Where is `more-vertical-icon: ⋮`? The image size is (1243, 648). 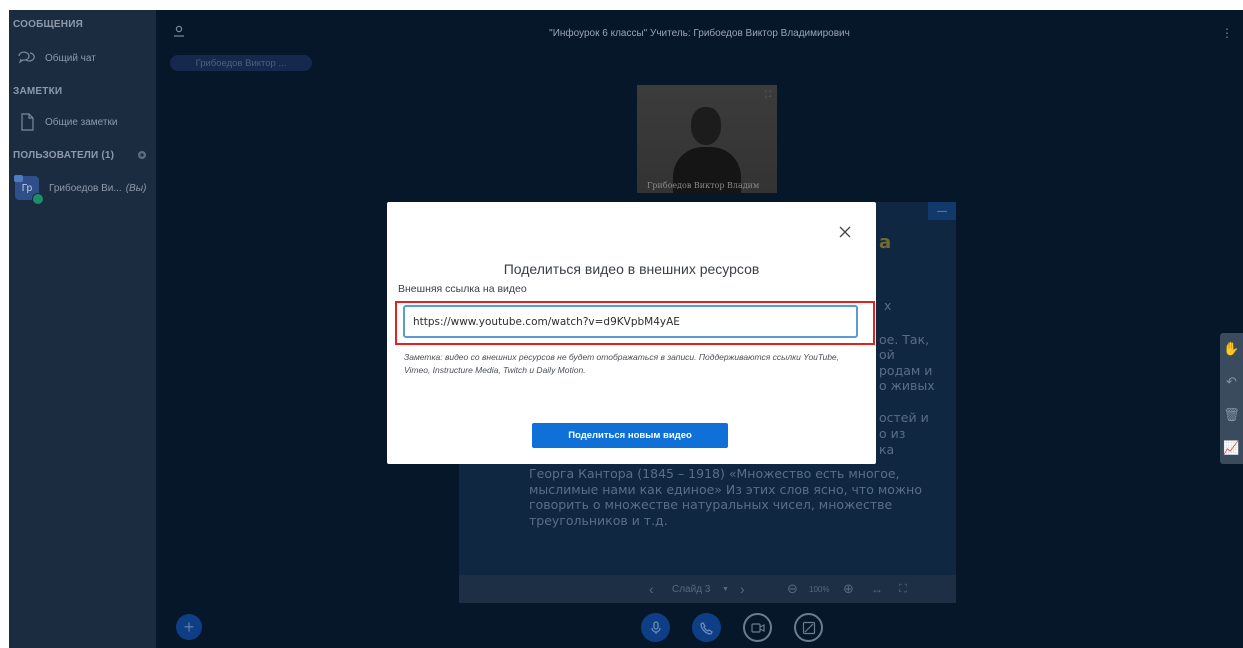
more-vertical-icon: ⋮ is located at coordinates (1227, 33).